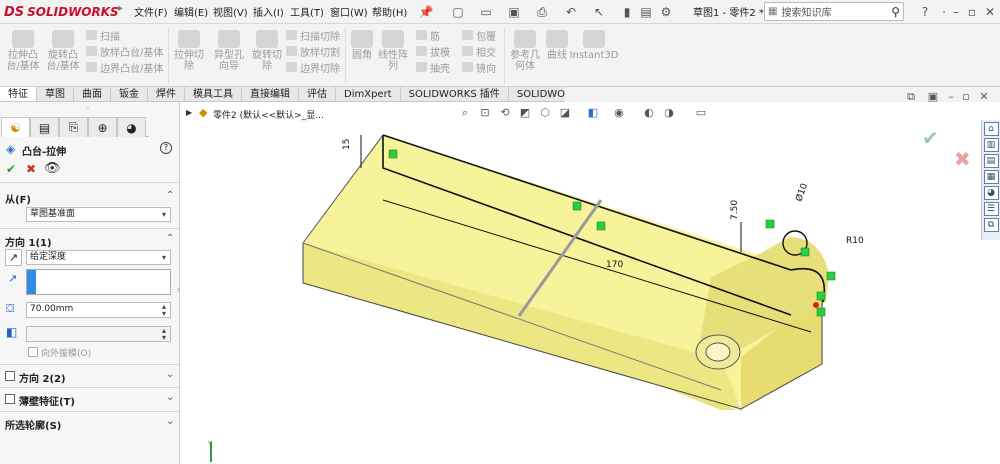  I want to click on tab-features: 特征, so click(18, 94).